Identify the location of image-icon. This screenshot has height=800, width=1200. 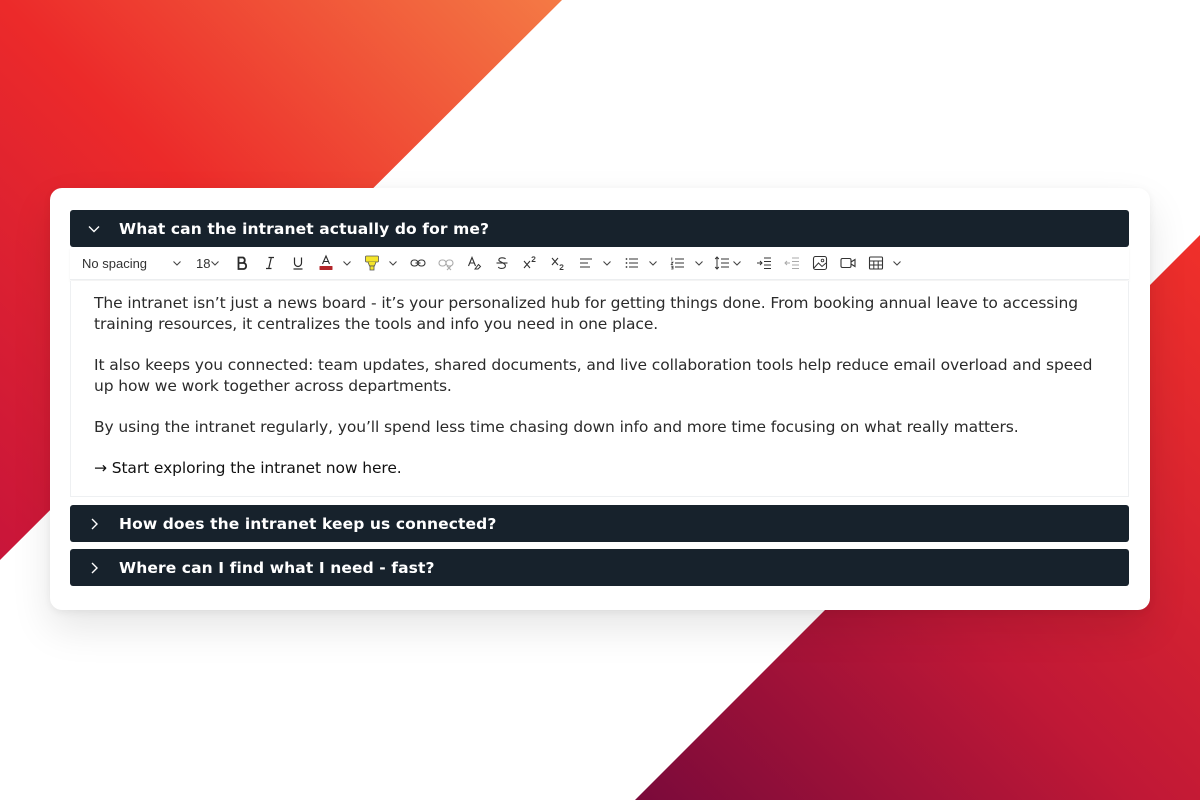
(820, 263).